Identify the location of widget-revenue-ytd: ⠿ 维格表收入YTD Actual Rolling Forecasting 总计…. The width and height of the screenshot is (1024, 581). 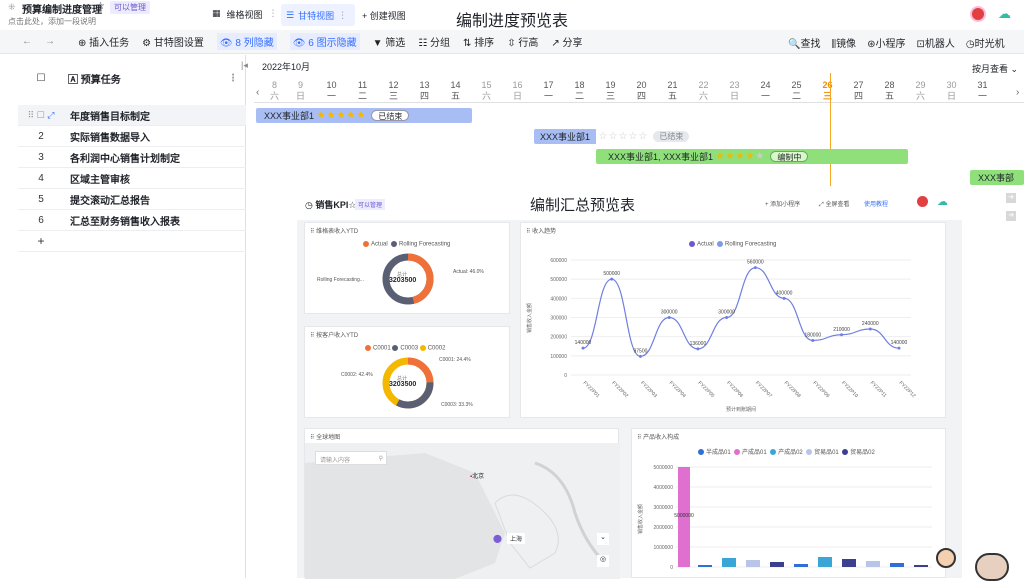
(407, 268).